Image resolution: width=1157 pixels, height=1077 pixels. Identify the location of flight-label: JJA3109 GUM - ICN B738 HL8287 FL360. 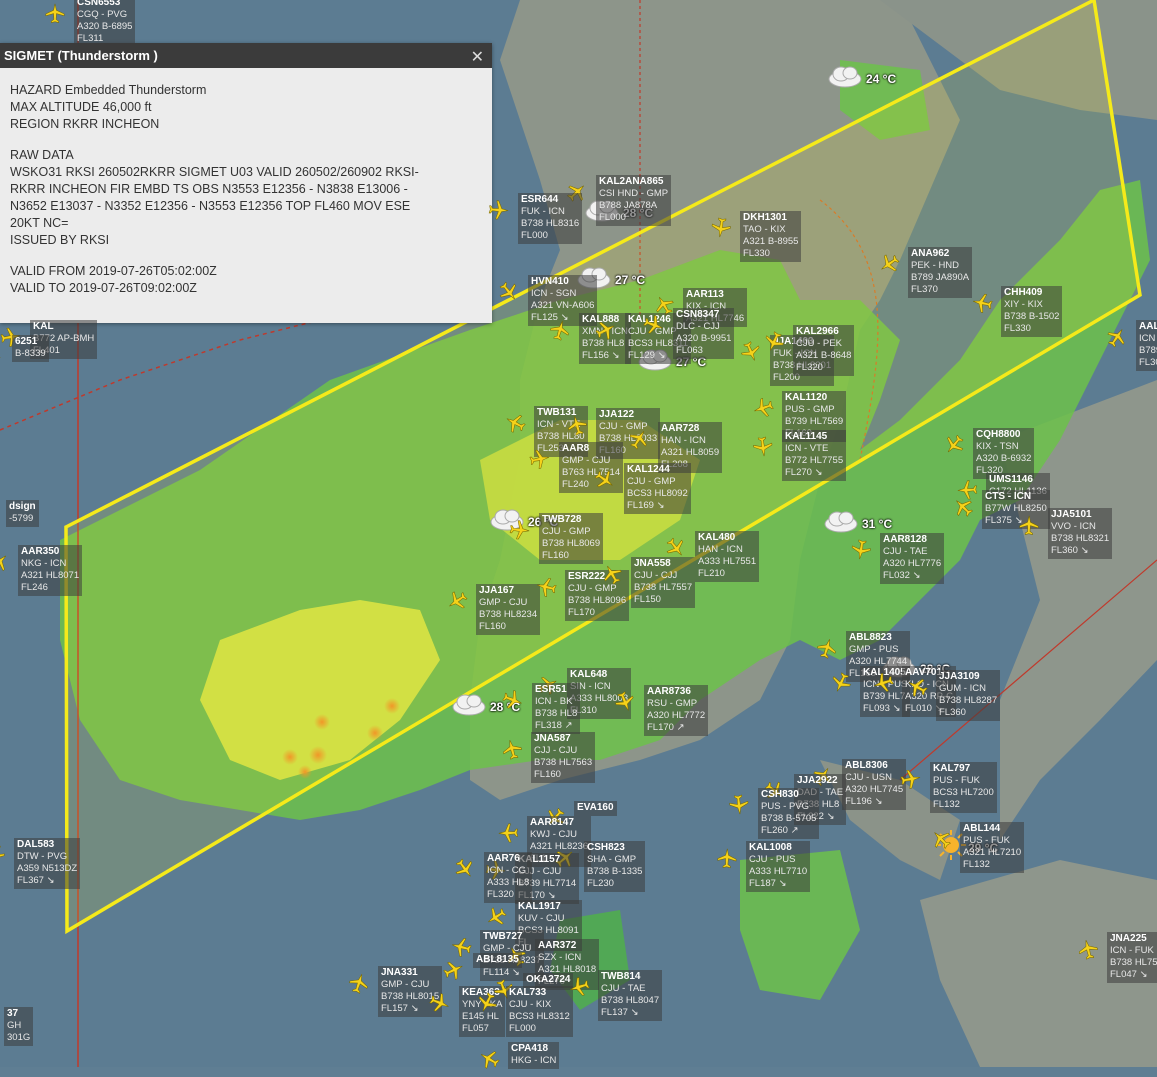
(968, 695).